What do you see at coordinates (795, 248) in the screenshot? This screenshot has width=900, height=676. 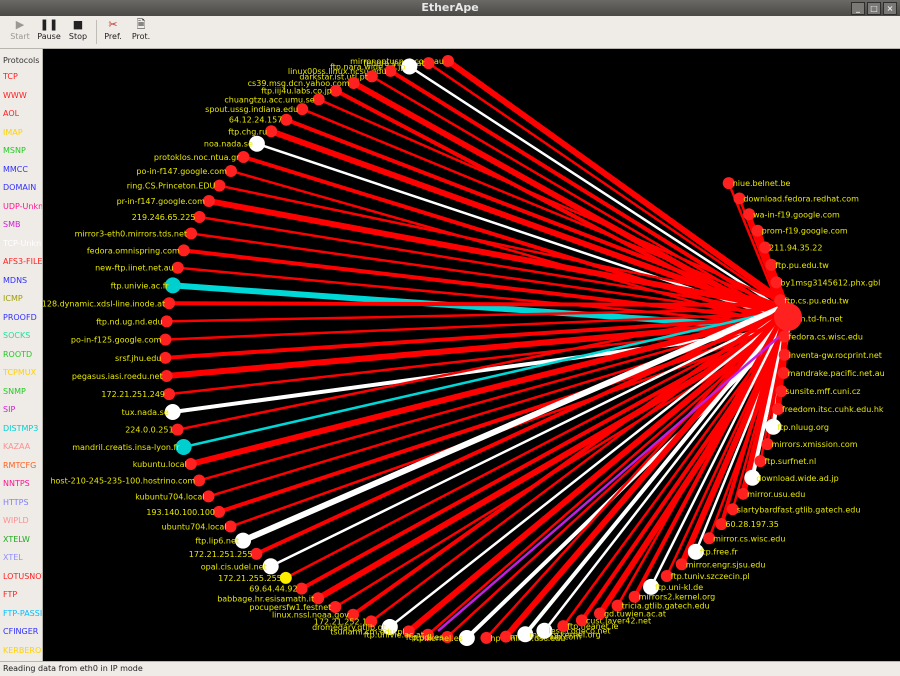 I see `host-label: 211.94.35.22` at bounding box center [795, 248].